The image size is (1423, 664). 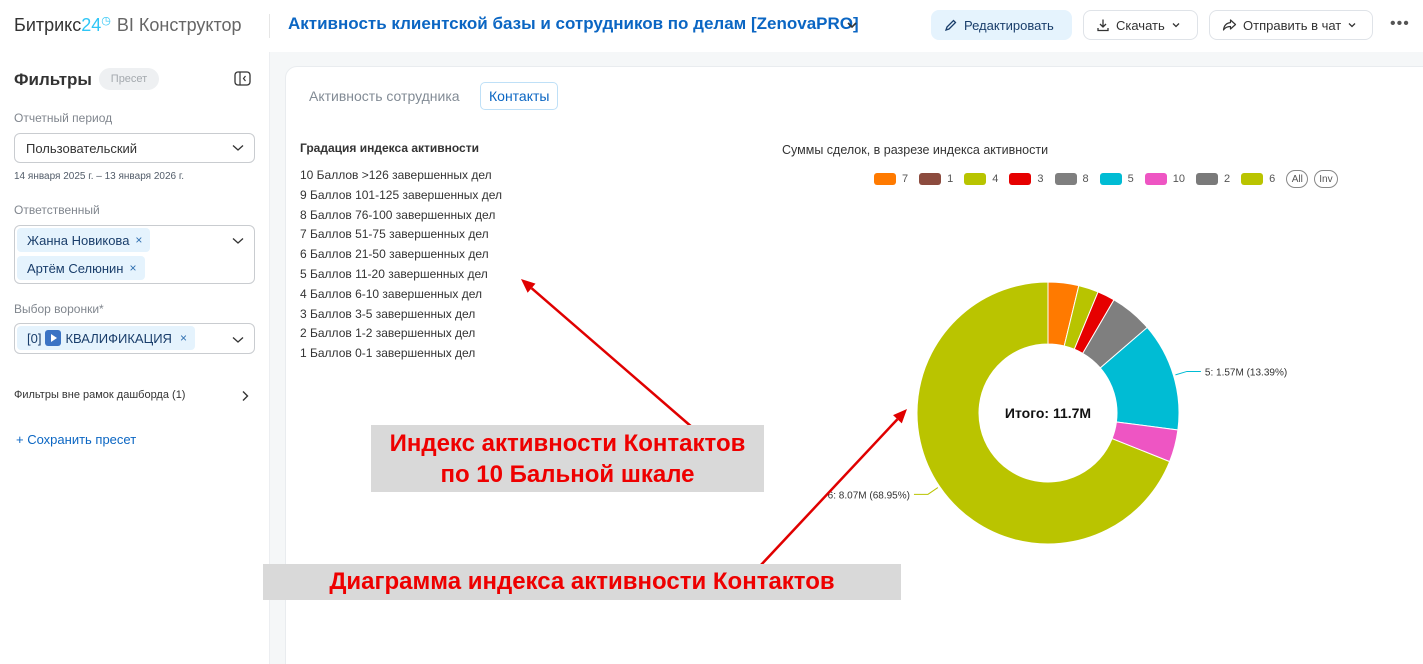 I want to click on preset-chip: Пресет, so click(x=129, y=79).